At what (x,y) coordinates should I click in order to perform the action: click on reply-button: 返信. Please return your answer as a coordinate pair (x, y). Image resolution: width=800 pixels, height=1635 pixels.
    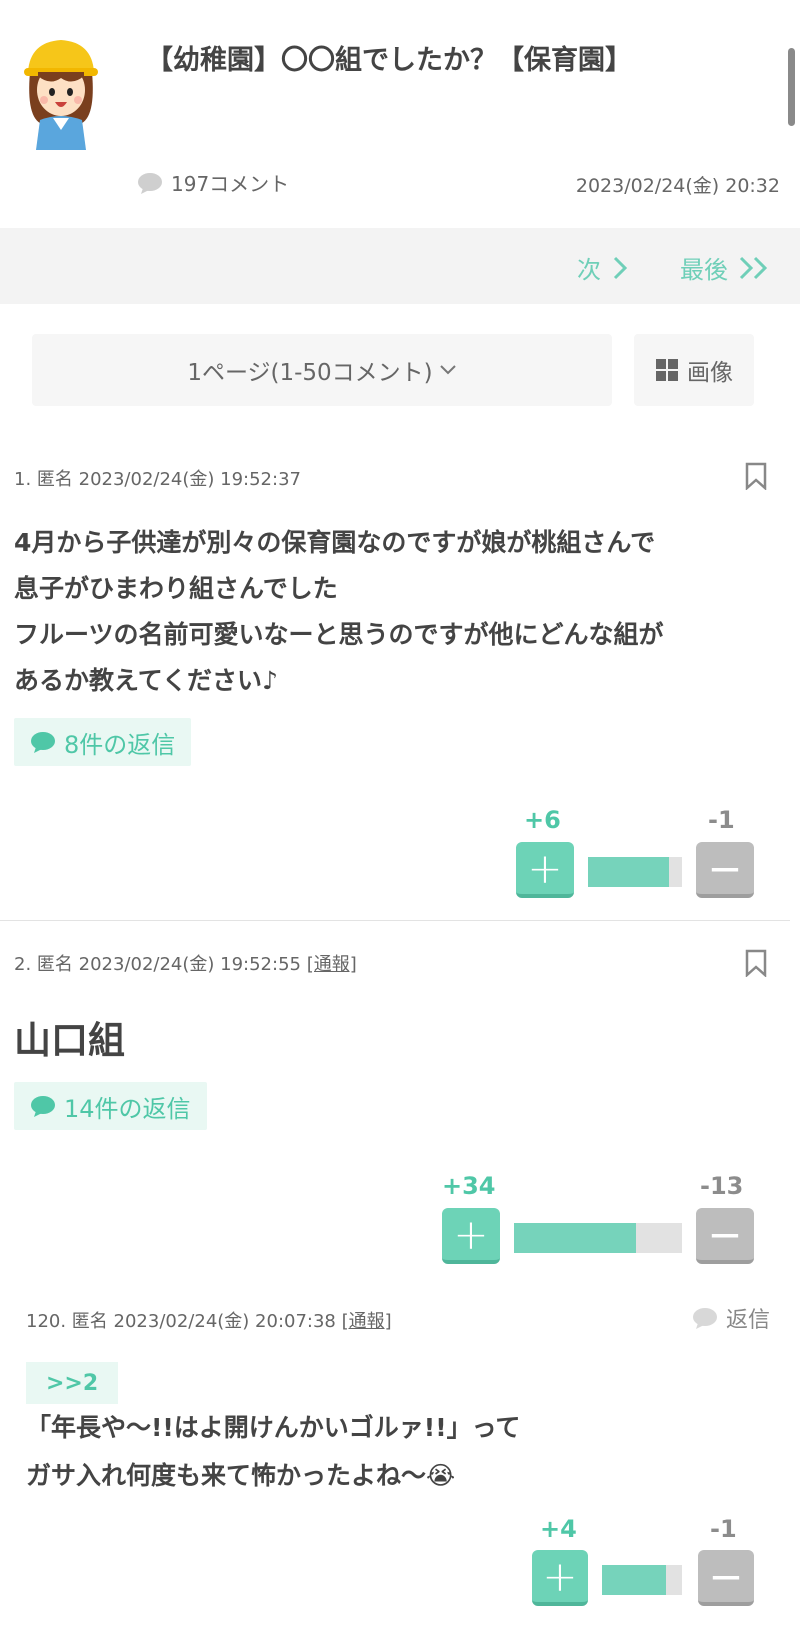
    Looking at the image, I should click on (731, 1318).